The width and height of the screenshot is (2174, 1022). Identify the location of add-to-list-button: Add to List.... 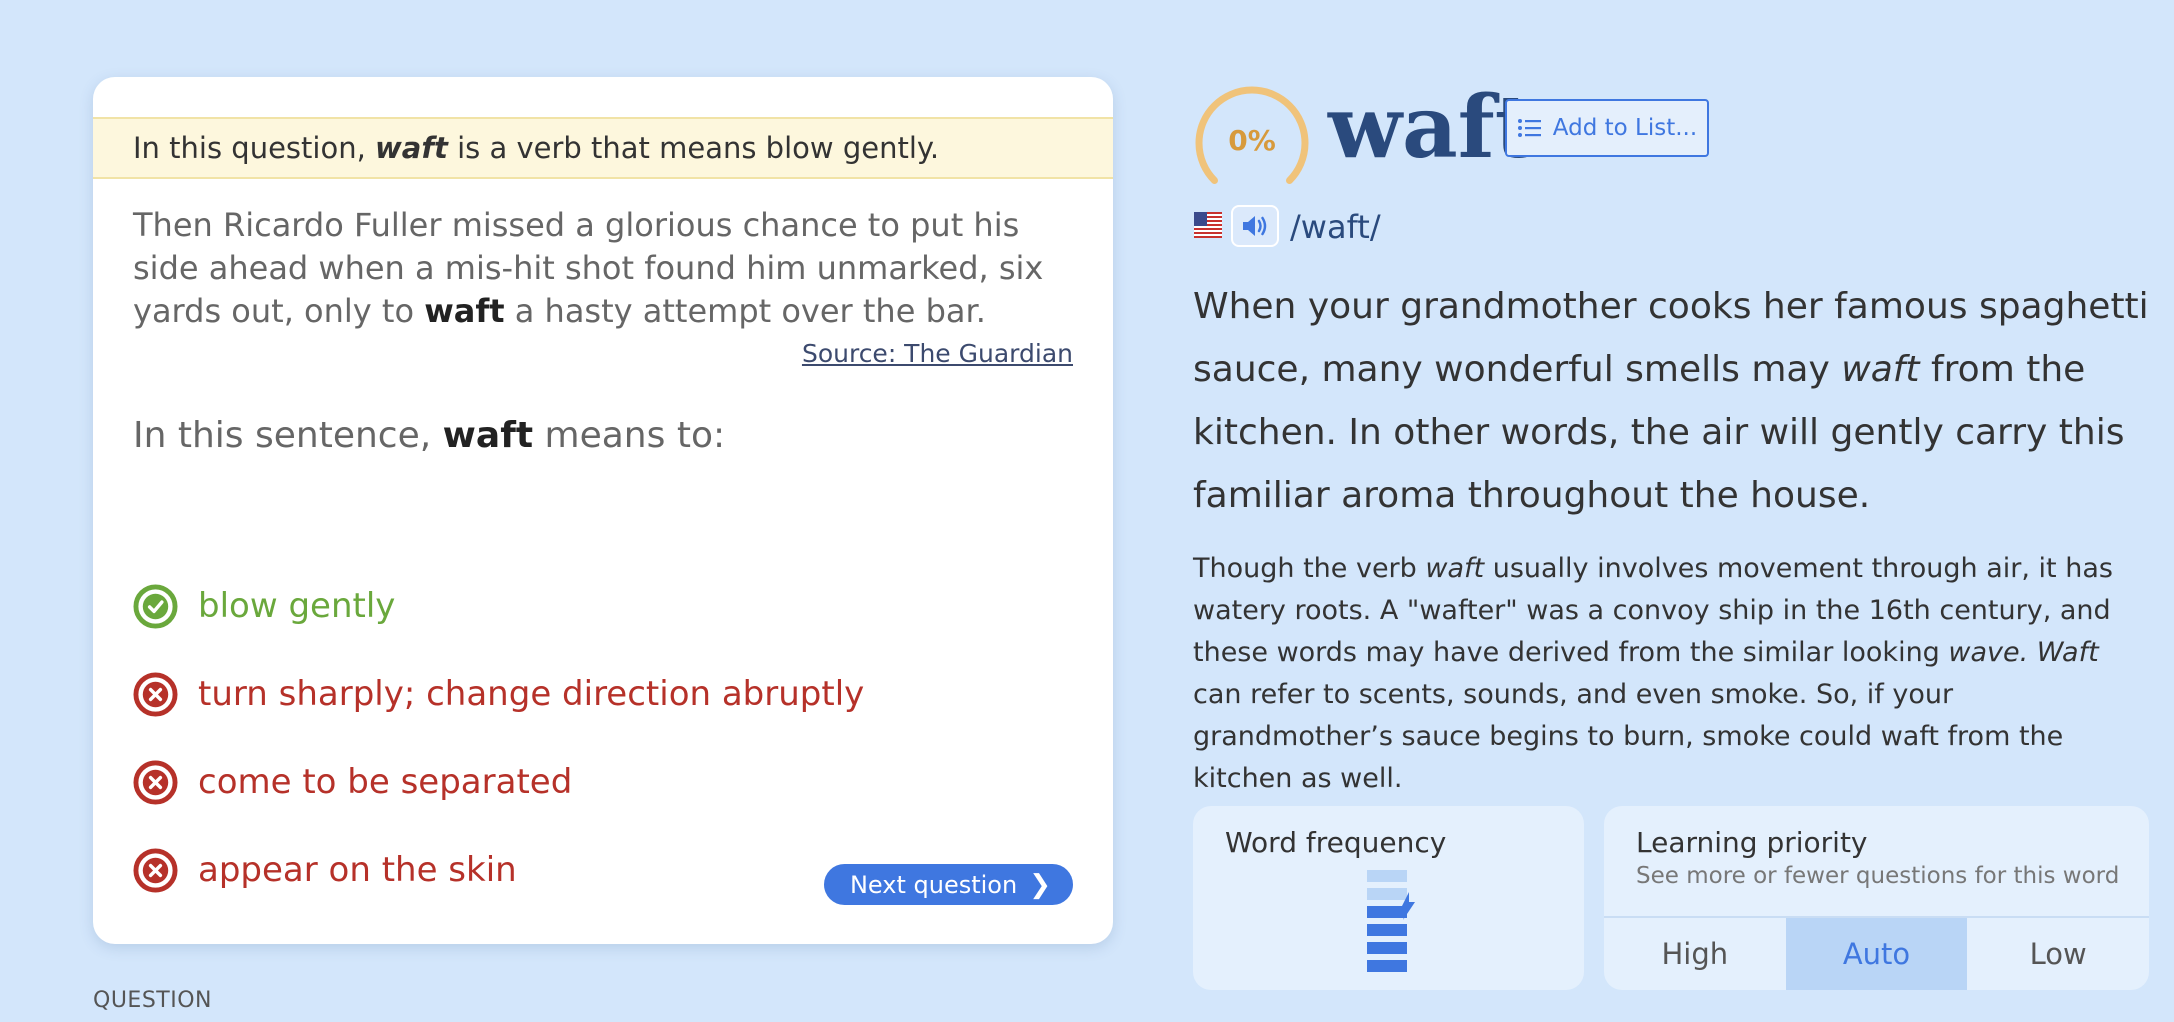
(1607, 128).